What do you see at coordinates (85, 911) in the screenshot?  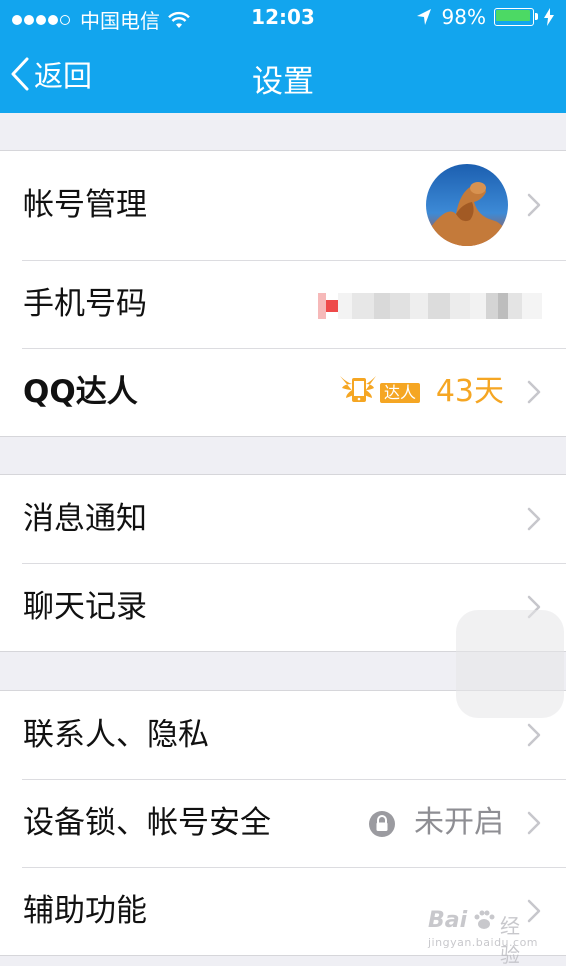 I see `row-label: 辅助功能` at bounding box center [85, 911].